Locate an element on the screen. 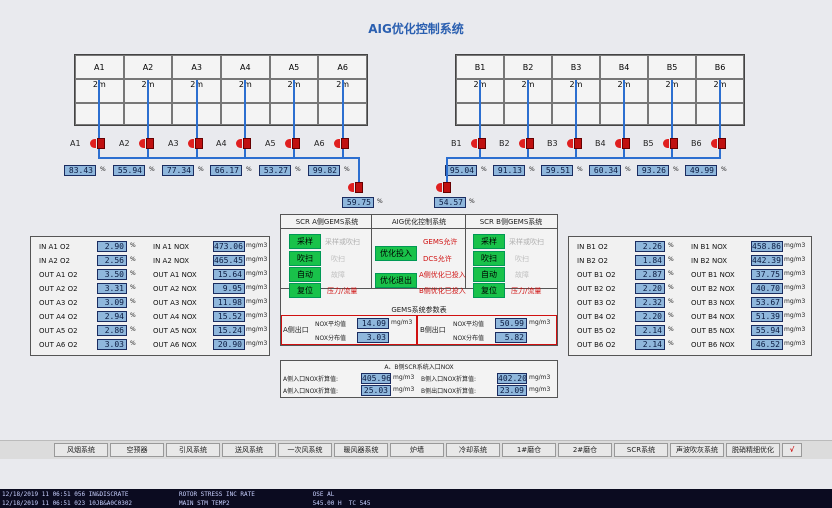 This screenshot has width=832, height=508. a-o2-unit-2: % is located at coordinates (133, 273).